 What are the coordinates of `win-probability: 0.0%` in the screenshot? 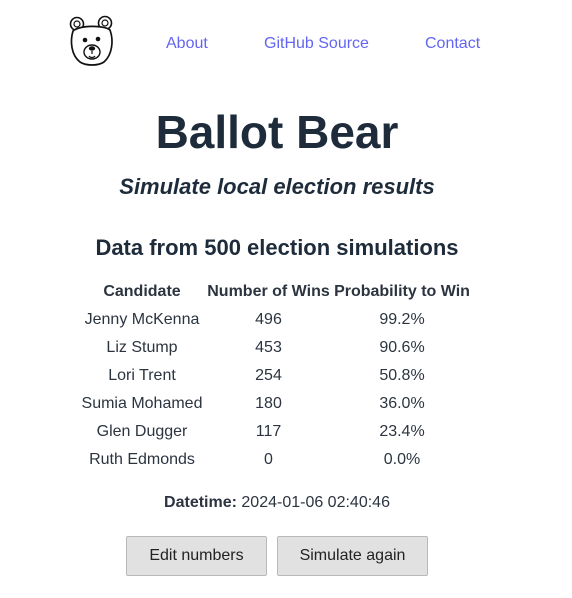 It's located at (402, 459).